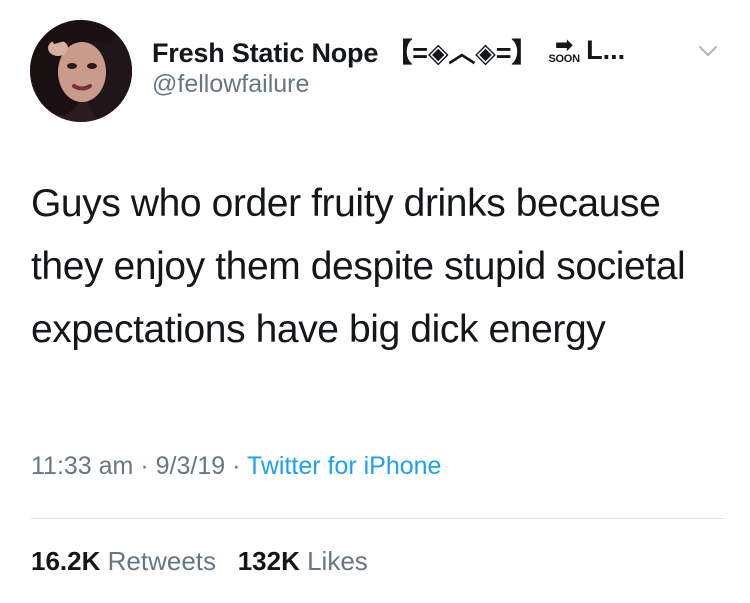 The height and width of the screenshot is (603, 750). I want to click on chevron-down-icon, so click(708, 51).